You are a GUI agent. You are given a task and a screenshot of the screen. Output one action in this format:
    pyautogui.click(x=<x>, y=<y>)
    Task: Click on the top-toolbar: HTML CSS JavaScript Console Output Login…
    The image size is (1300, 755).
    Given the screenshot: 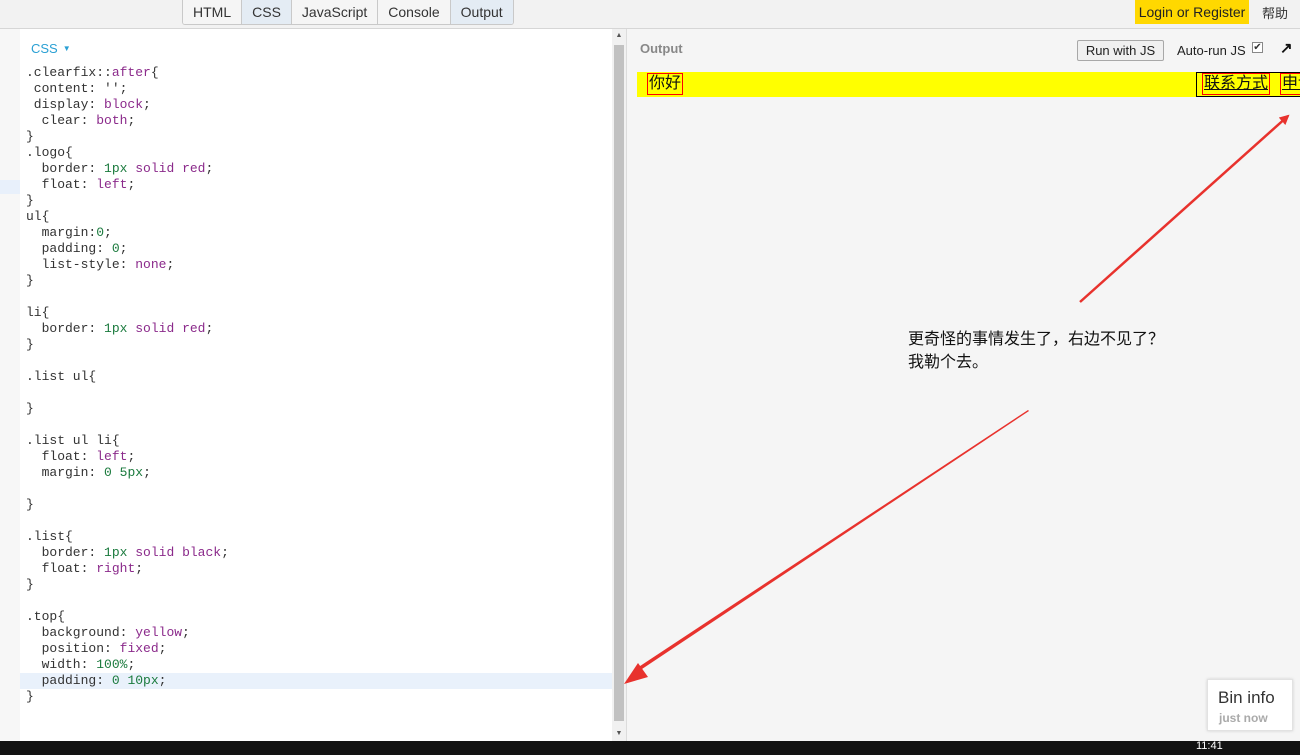 What is the action you would take?
    pyautogui.click(x=650, y=14)
    